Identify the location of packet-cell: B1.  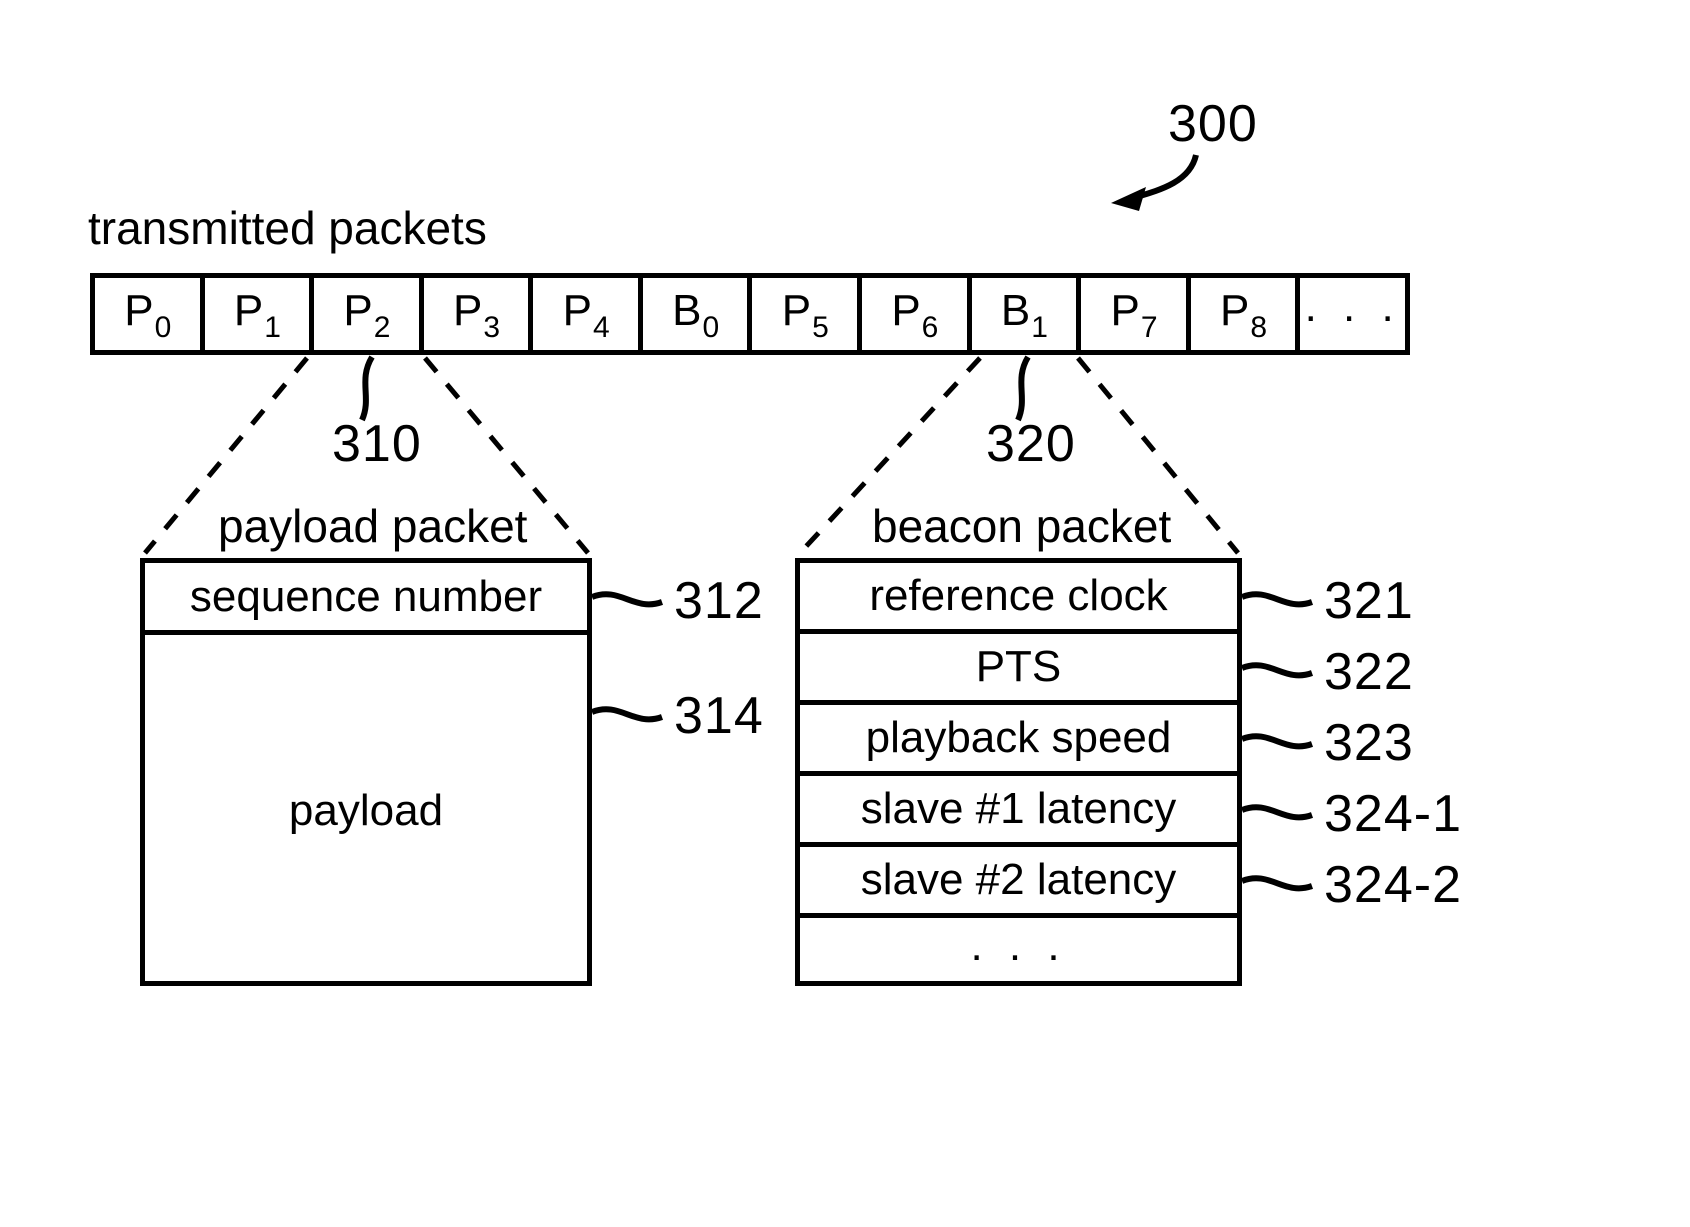
(1027, 314).